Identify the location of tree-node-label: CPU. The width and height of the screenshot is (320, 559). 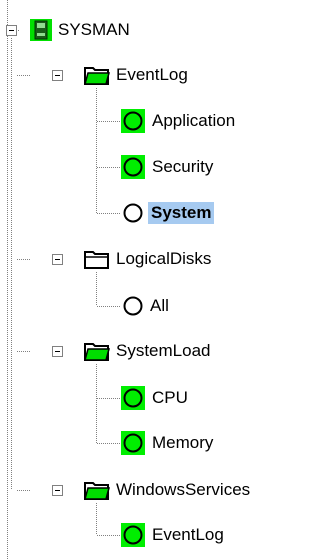
(170, 397).